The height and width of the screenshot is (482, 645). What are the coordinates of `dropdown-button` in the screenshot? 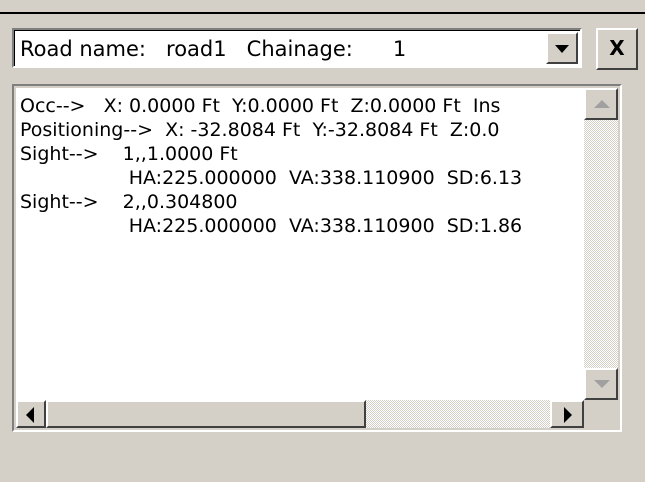 It's located at (562, 48).